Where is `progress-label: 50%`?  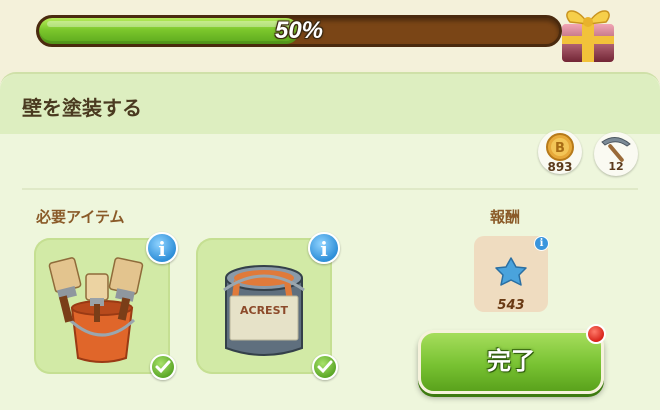
progress-label: 50% is located at coordinates (299, 30).